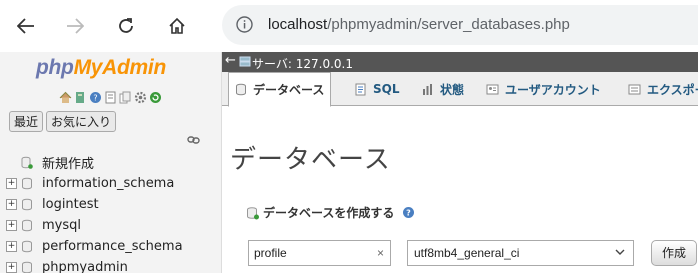 The height and width of the screenshot is (273, 698). I want to click on tab-user-accounts: ユーザアカウント, so click(543, 89).